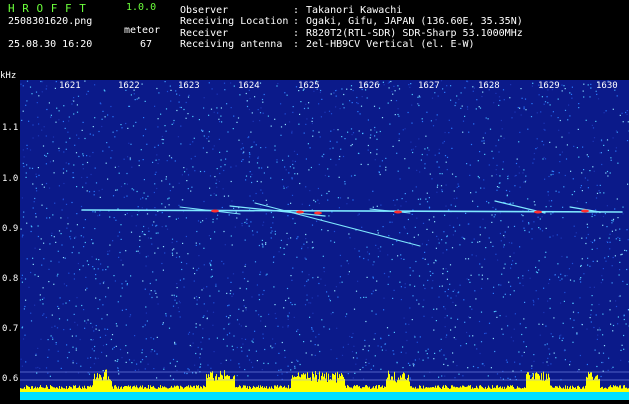 The image size is (629, 404). Describe the element at coordinates (10, 179) in the screenshot. I see `y-tick-label: 1.0` at that location.